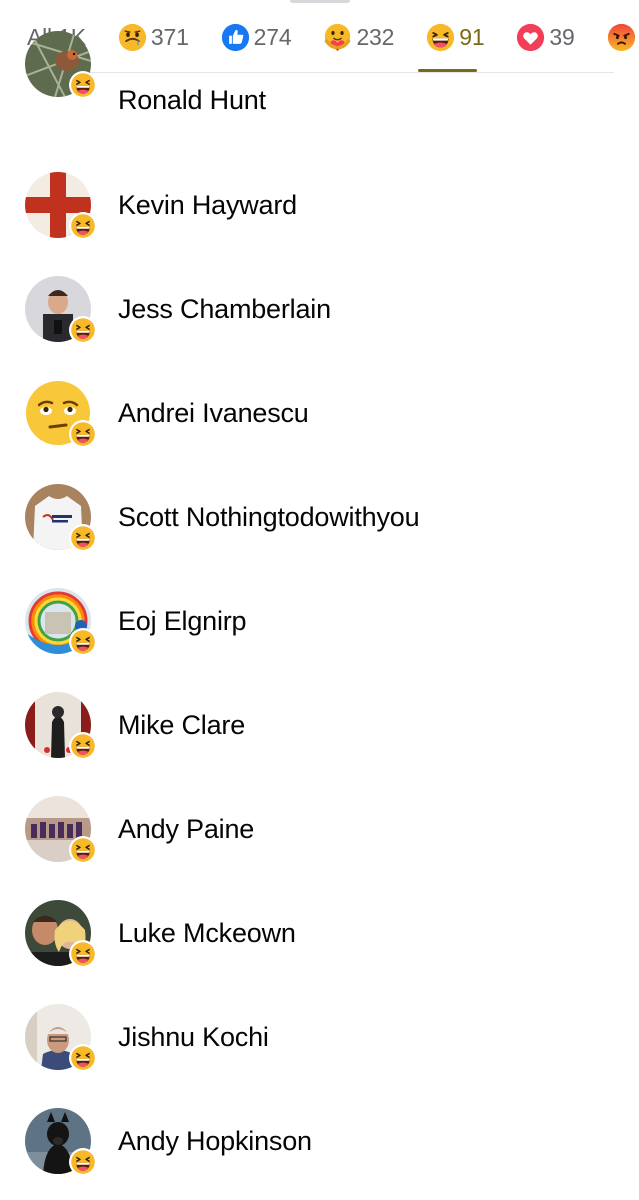 This screenshot has height=1200, width=639. I want to click on person-name: Andy Hopkinson, so click(215, 1141).